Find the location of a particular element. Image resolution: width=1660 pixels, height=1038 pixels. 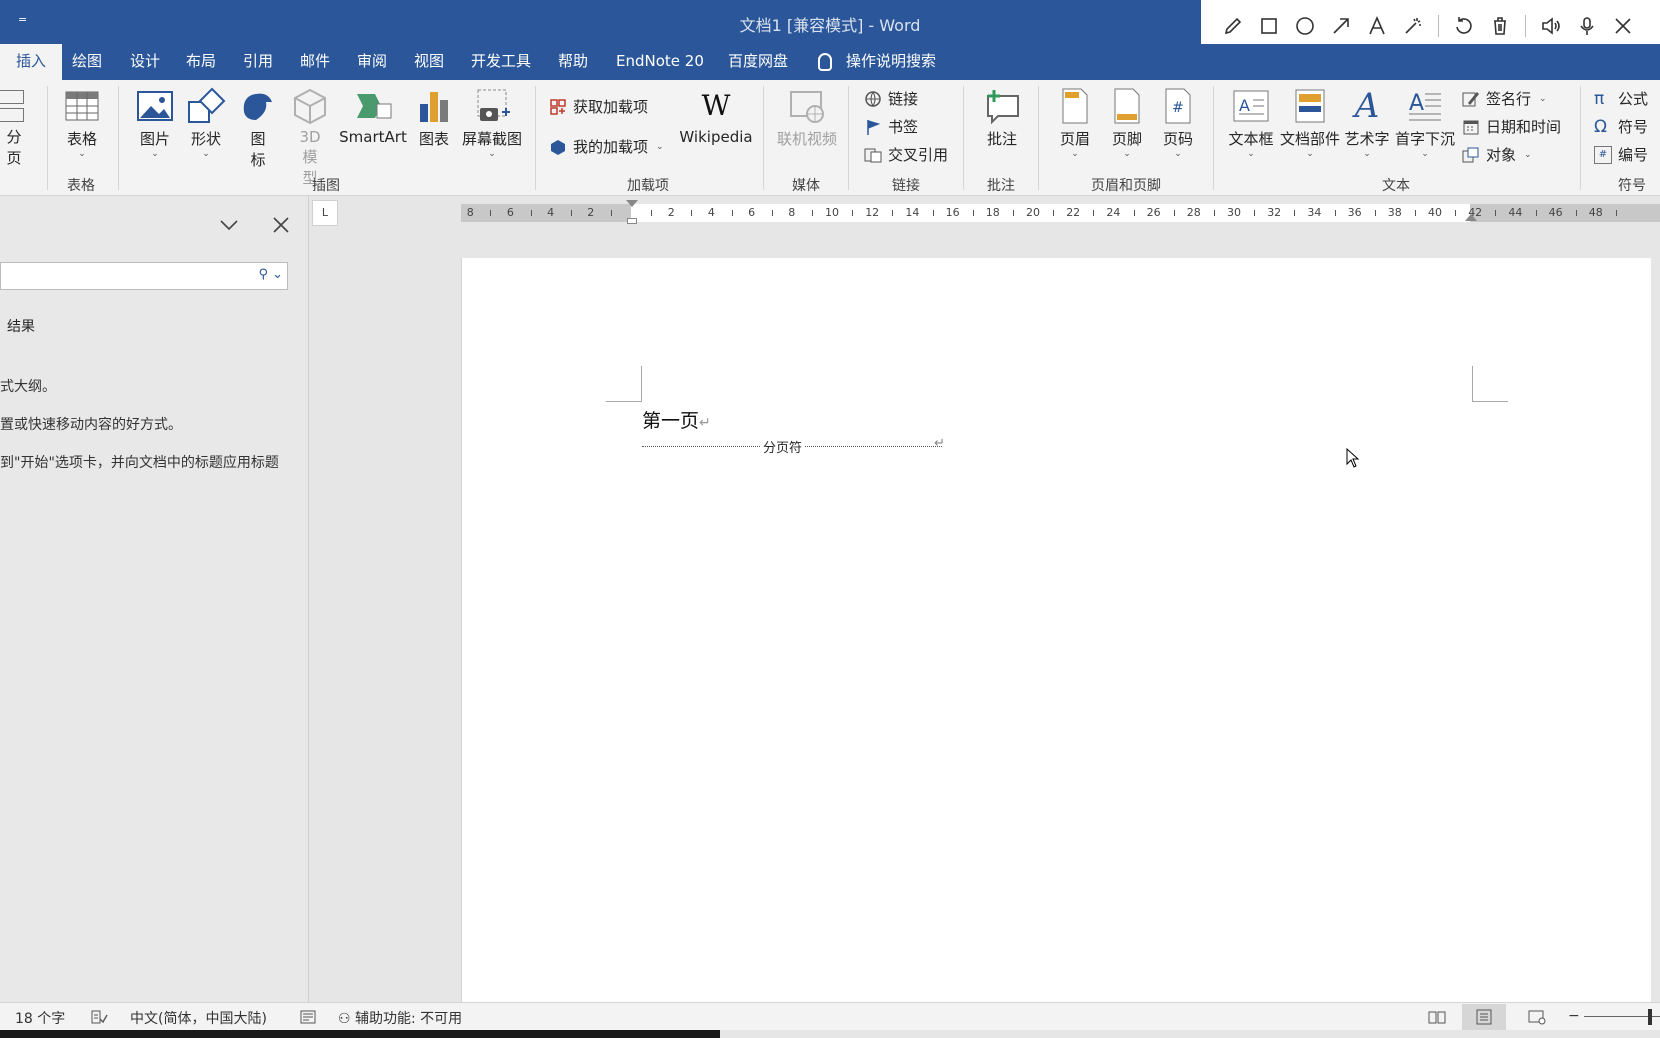

tab-developer: 开发工具 is located at coordinates (501, 62).